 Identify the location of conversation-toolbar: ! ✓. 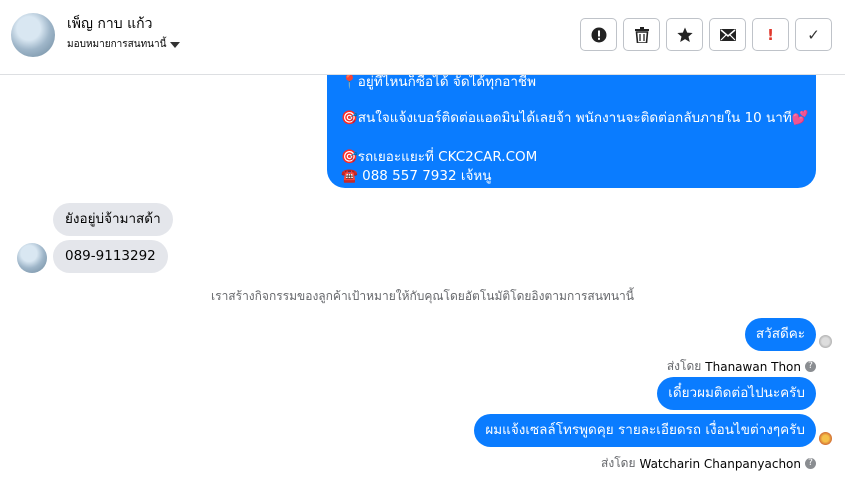
(706, 34).